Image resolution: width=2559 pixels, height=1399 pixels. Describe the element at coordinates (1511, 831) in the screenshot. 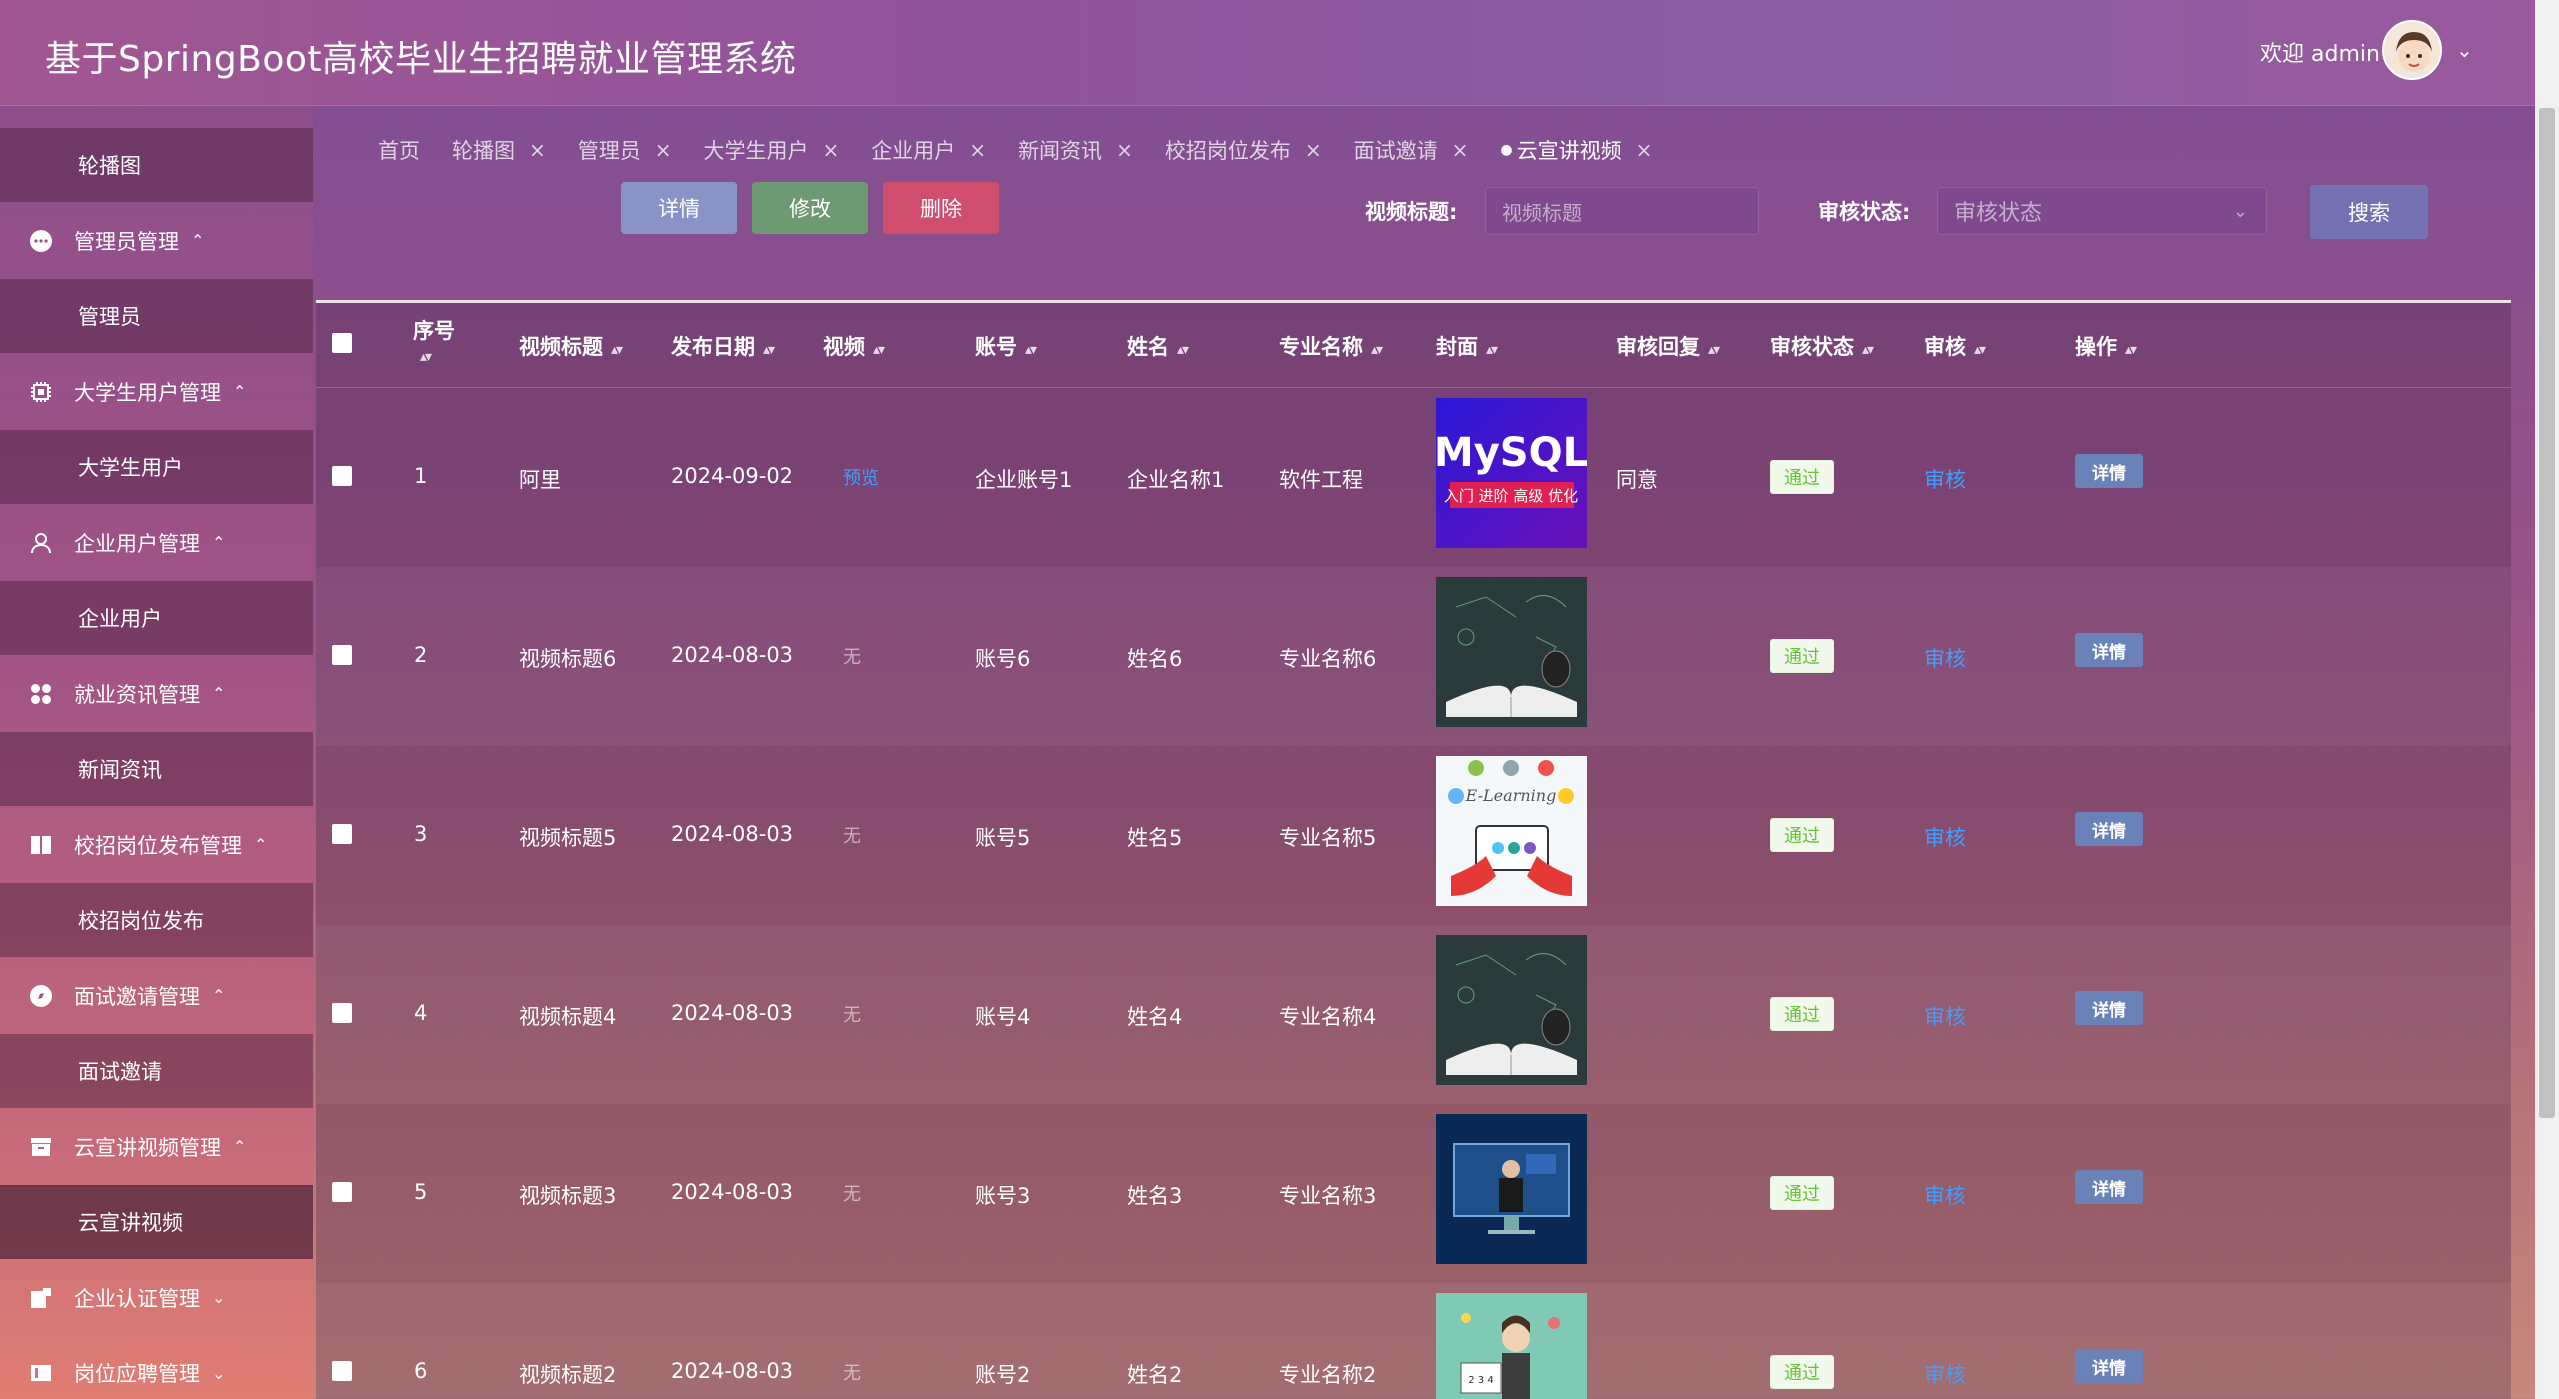

I see `cover-image: E-Learning` at that location.